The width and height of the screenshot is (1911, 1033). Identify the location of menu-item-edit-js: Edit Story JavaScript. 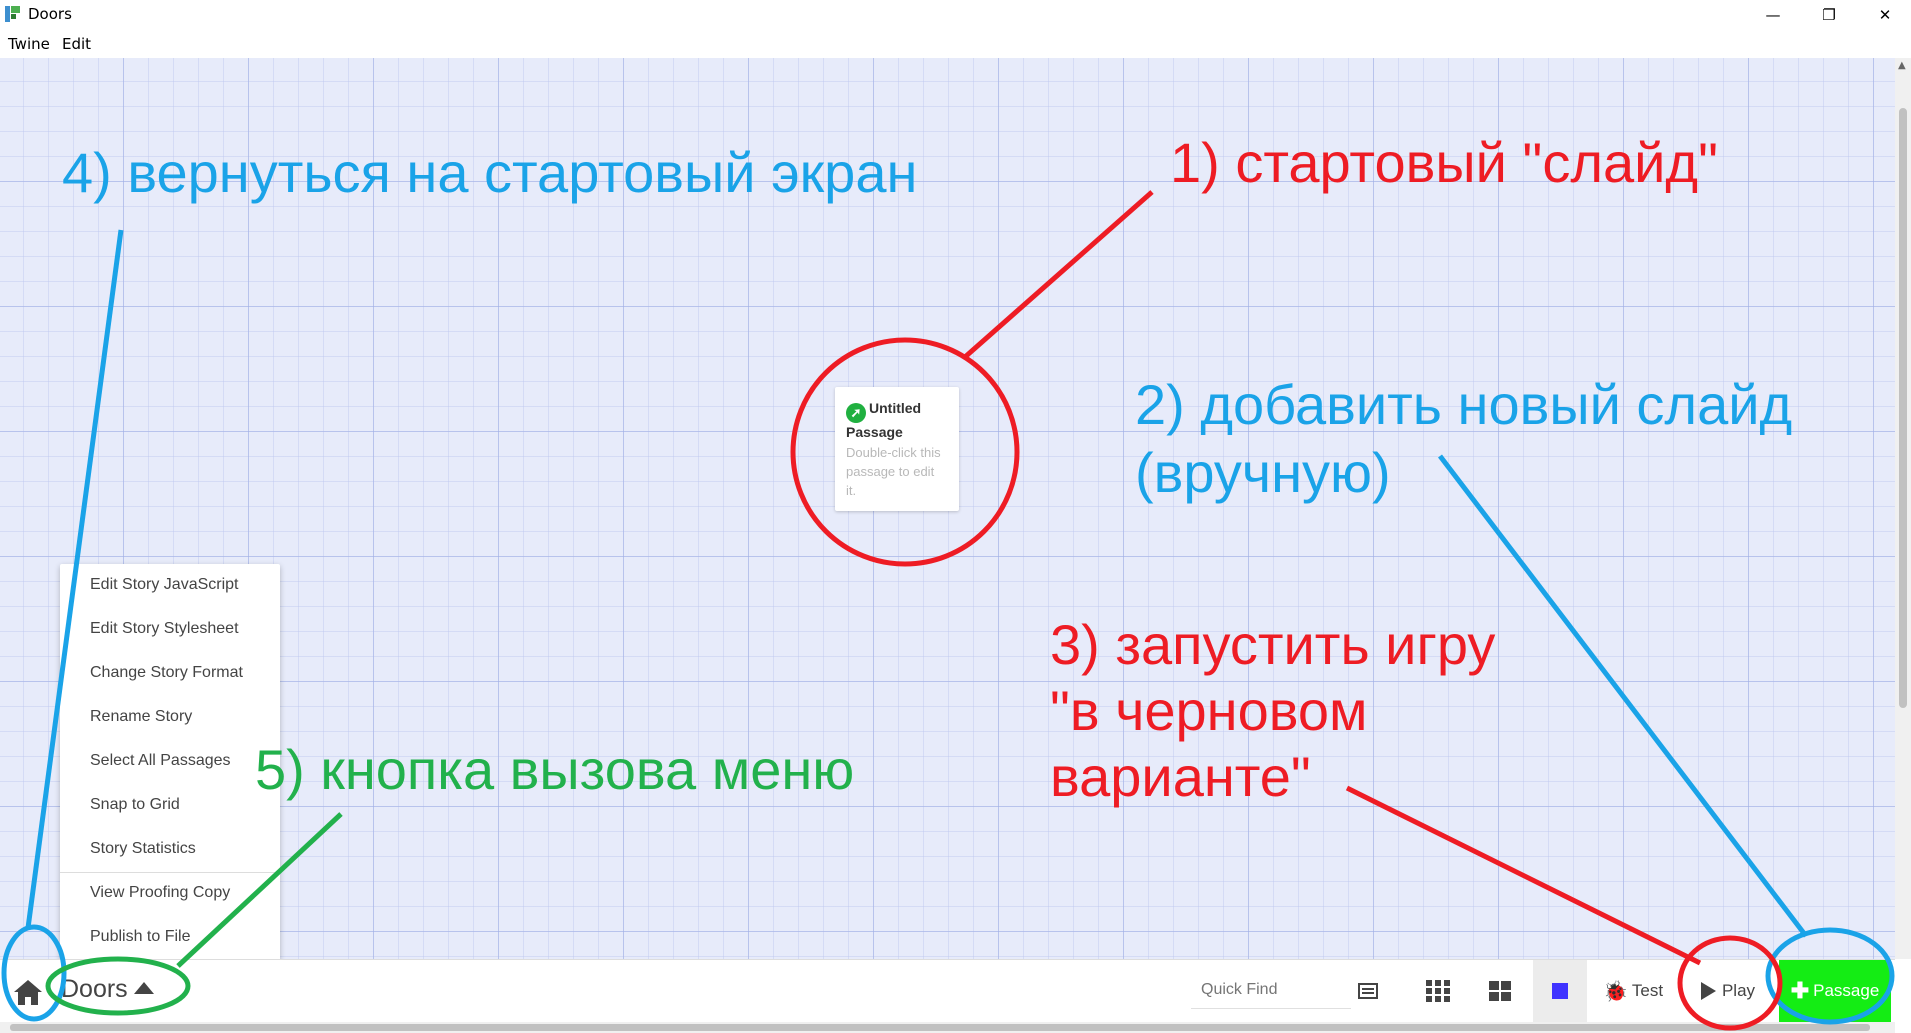
(164, 585).